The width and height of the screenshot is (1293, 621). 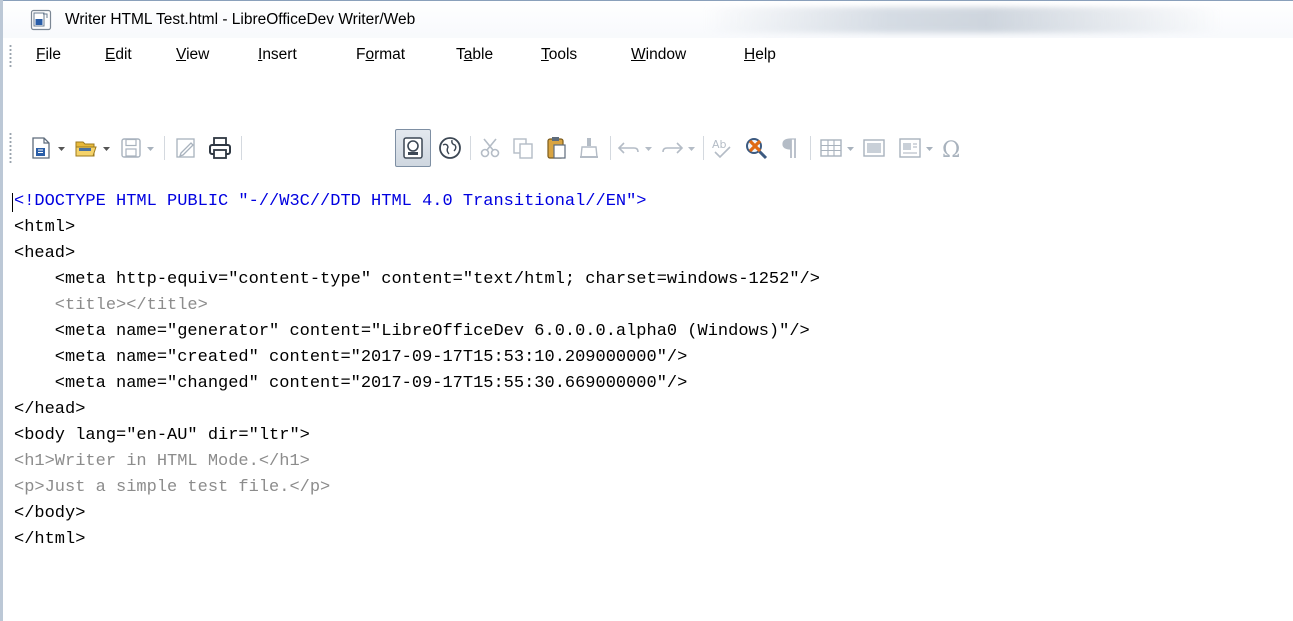 What do you see at coordinates (86, 148) in the screenshot?
I see `open-folder-icon` at bounding box center [86, 148].